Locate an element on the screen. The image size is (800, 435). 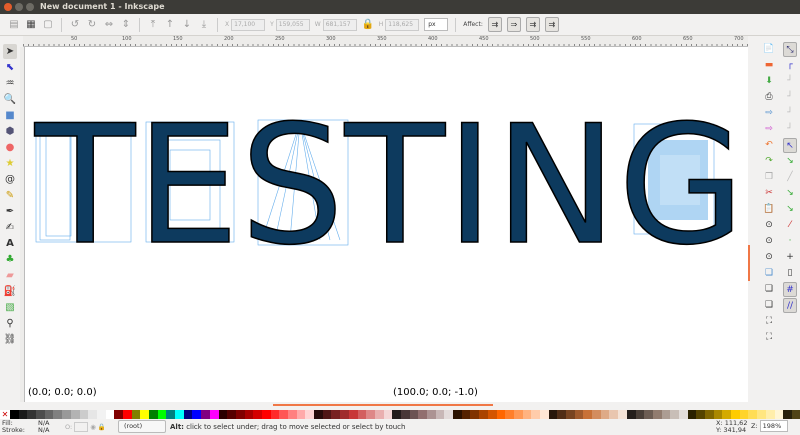
snap-bbox-edges-icon: ┘ is located at coordinates (790, 81).